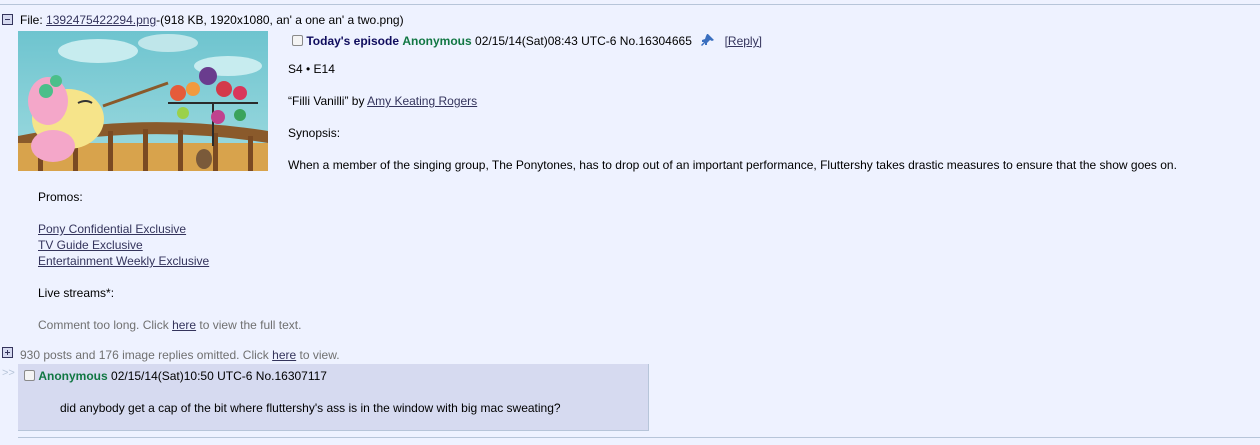  I want to click on sticky-pin-icon, so click(708, 40).